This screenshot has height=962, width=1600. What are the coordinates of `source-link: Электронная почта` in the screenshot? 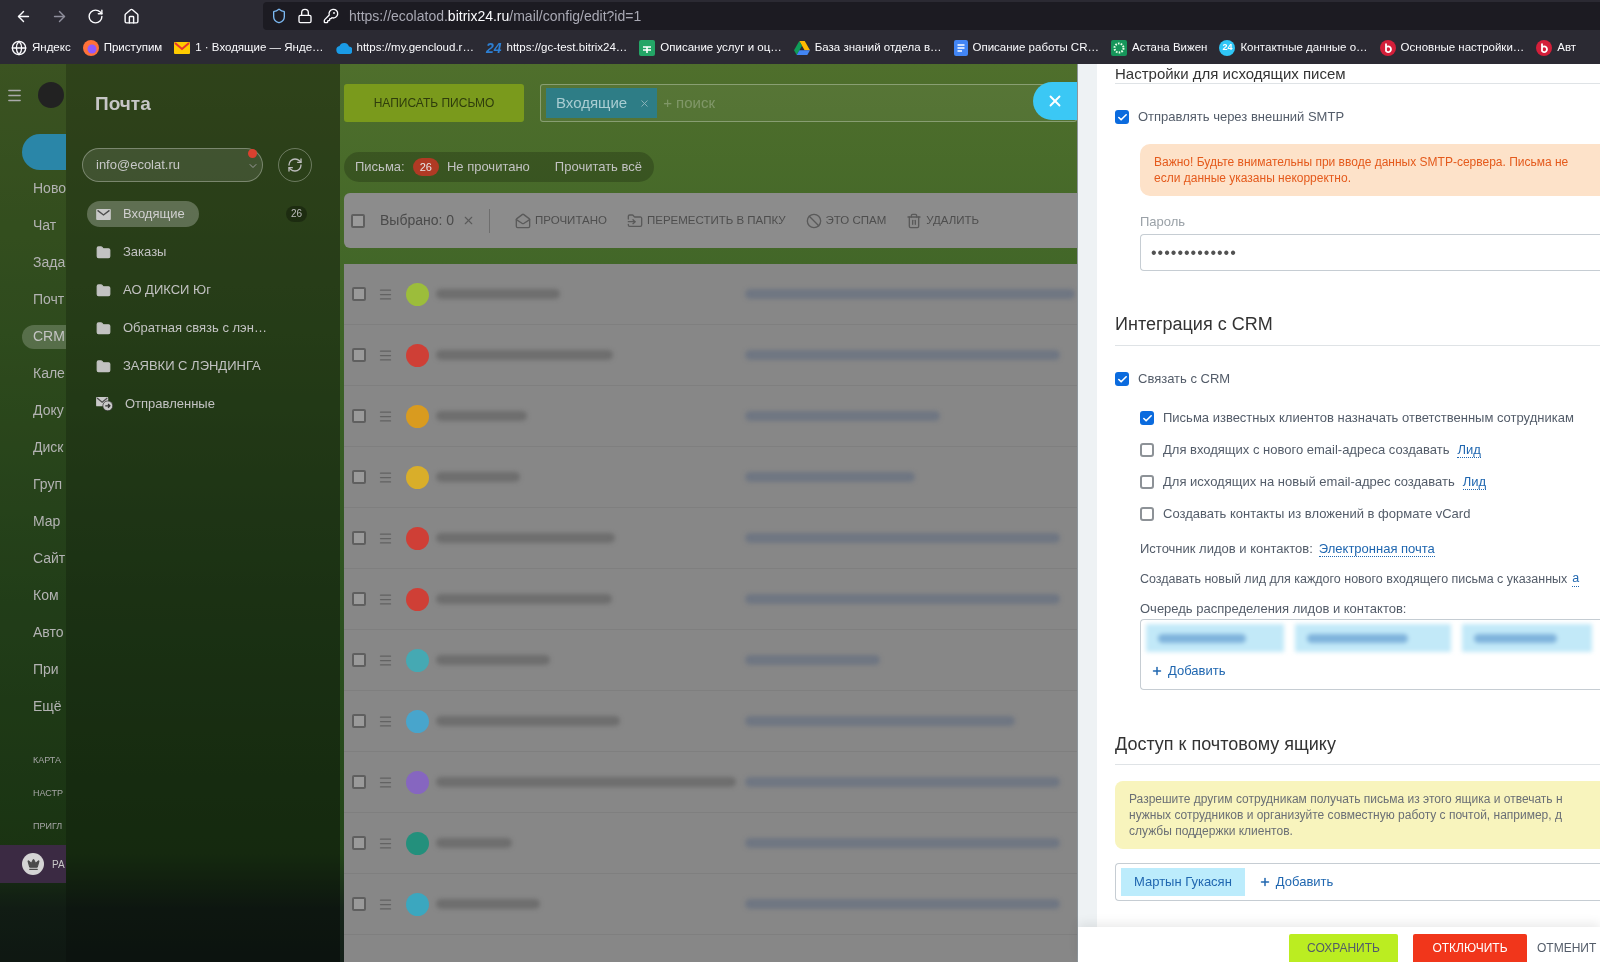 It's located at (1376, 549).